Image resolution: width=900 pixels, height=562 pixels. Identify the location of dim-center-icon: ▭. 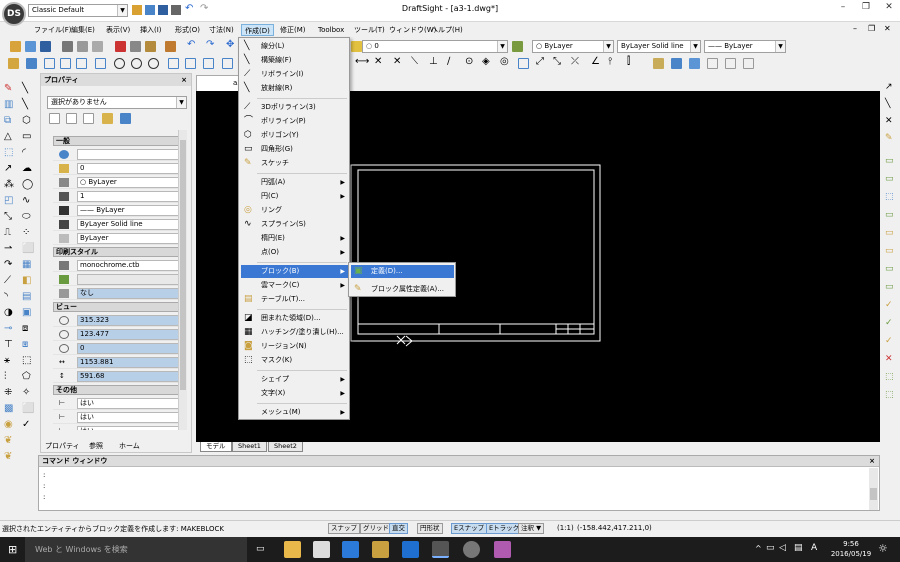
(889, 251).